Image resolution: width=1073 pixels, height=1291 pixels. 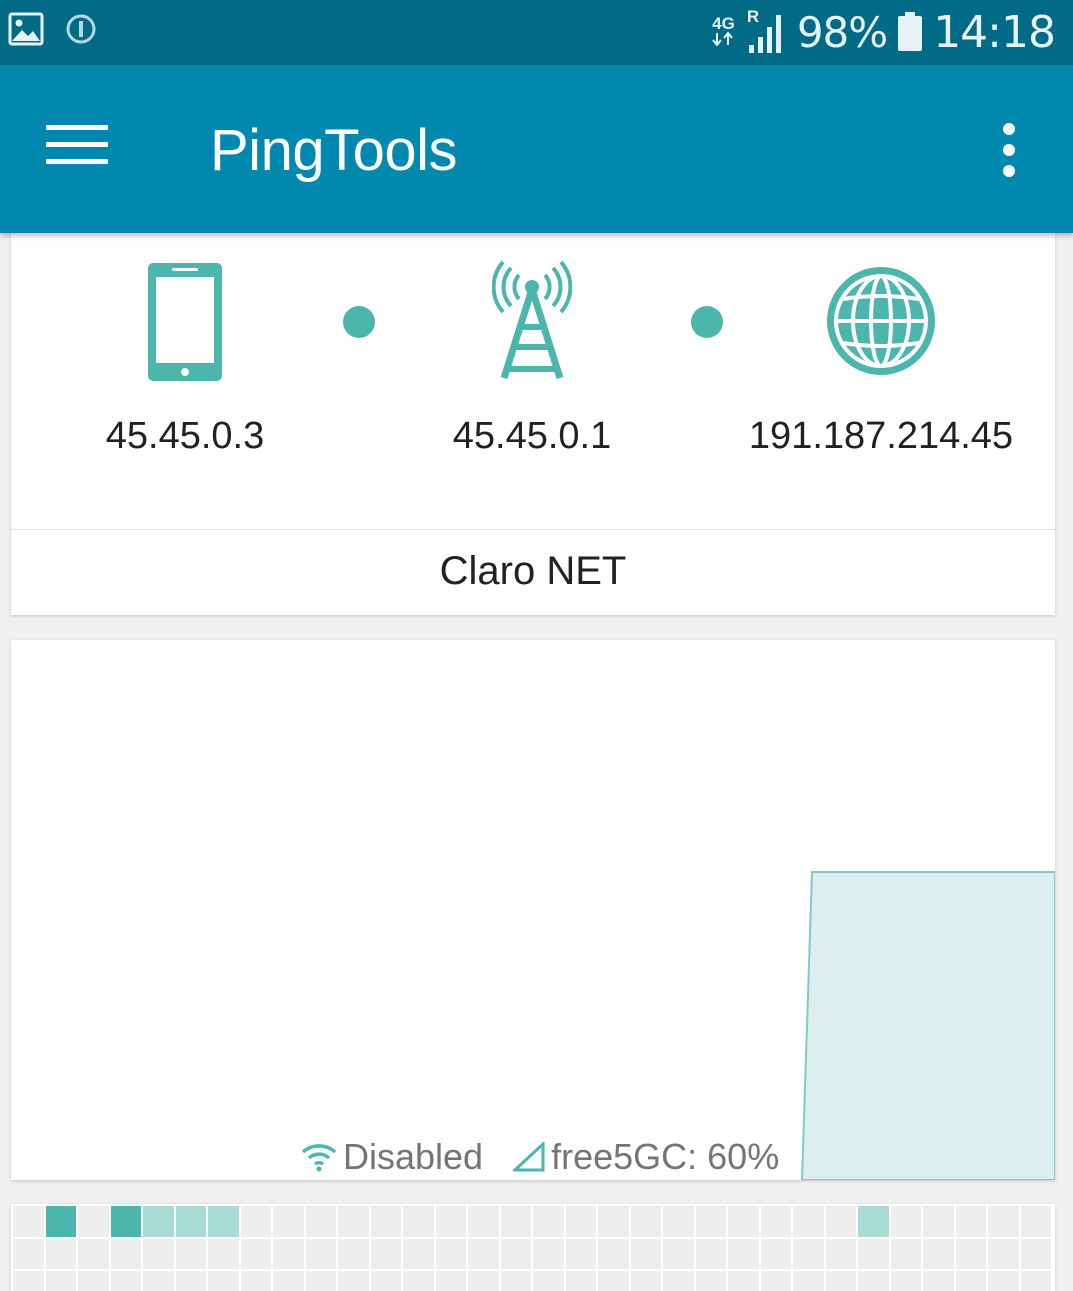 What do you see at coordinates (532, 361) in the screenshot?
I see `gateway-node: 45.45.0.1` at bounding box center [532, 361].